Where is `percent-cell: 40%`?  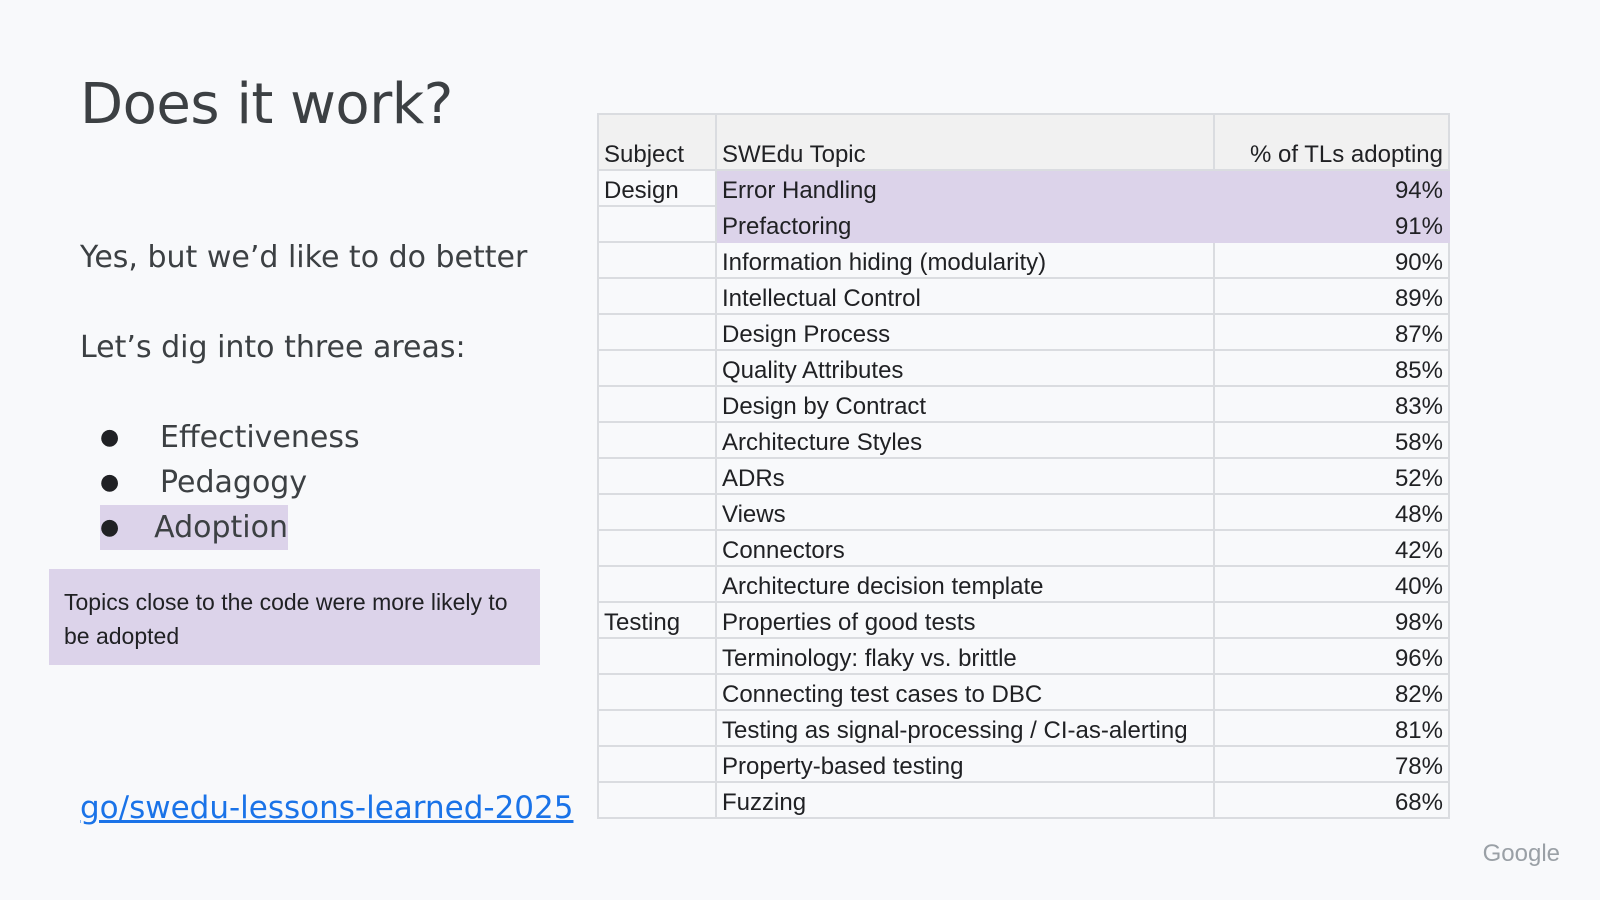
percent-cell: 40% is located at coordinates (1331, 584).